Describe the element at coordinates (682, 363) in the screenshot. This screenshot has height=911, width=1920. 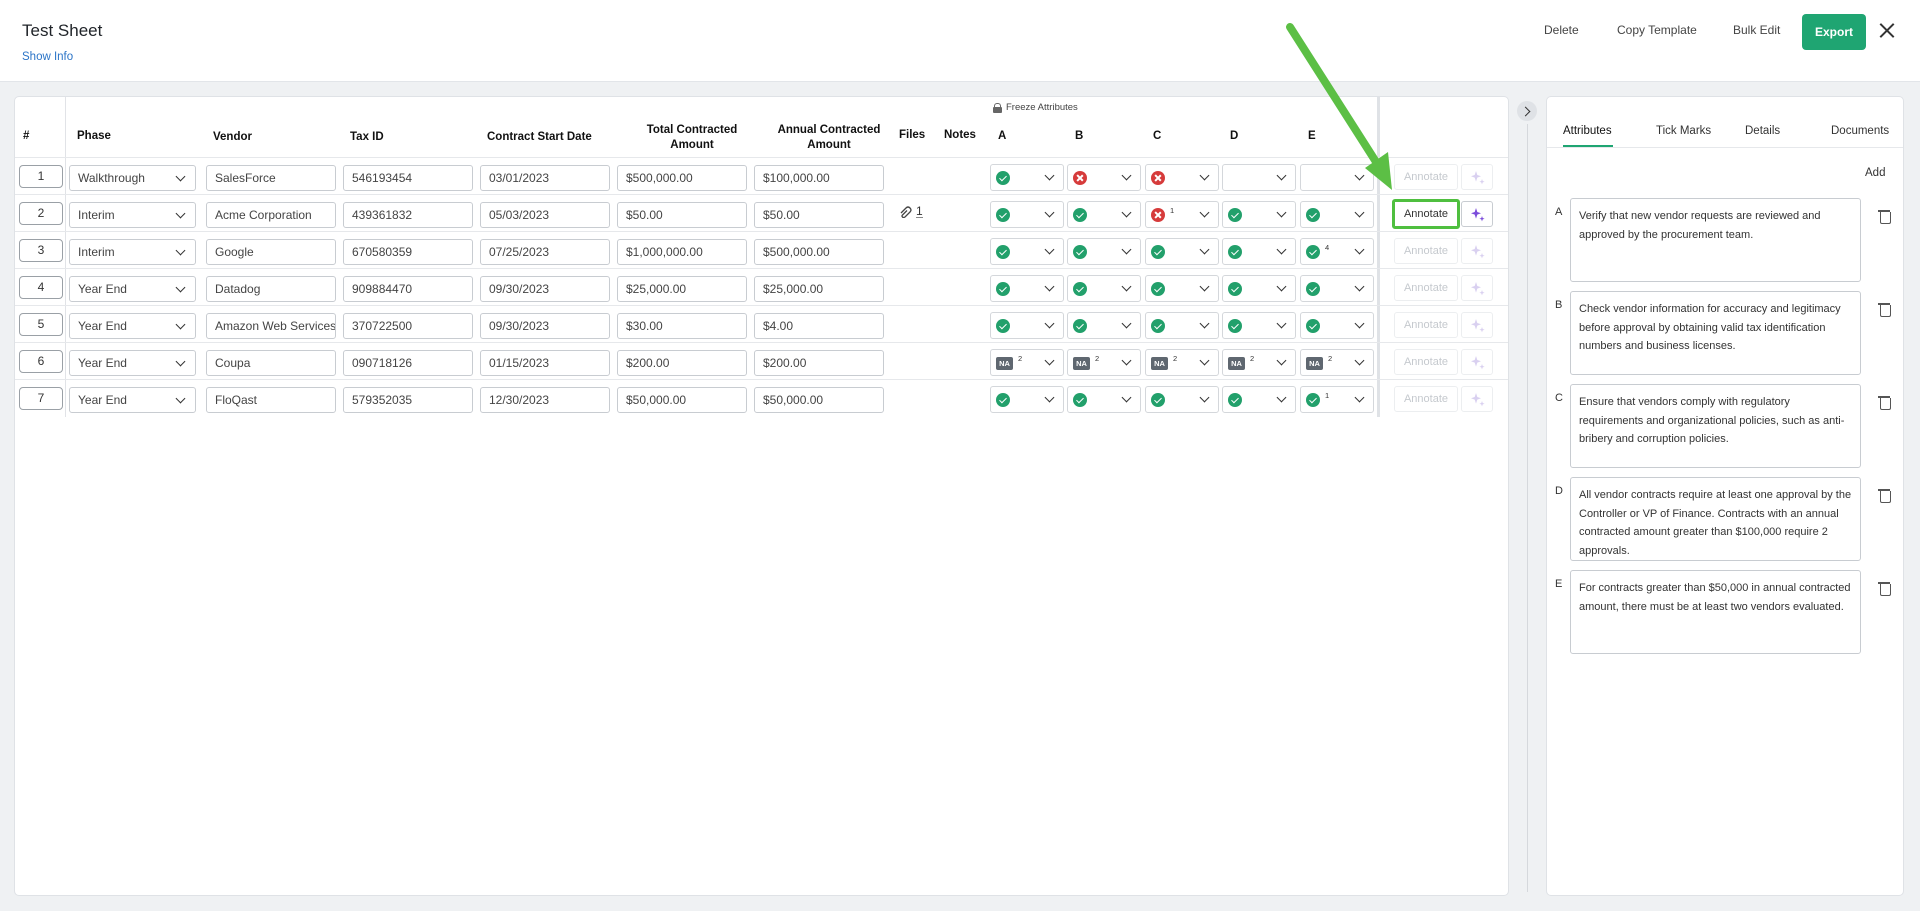
I see `total-contracted-amount-input: $200.00` at that location.